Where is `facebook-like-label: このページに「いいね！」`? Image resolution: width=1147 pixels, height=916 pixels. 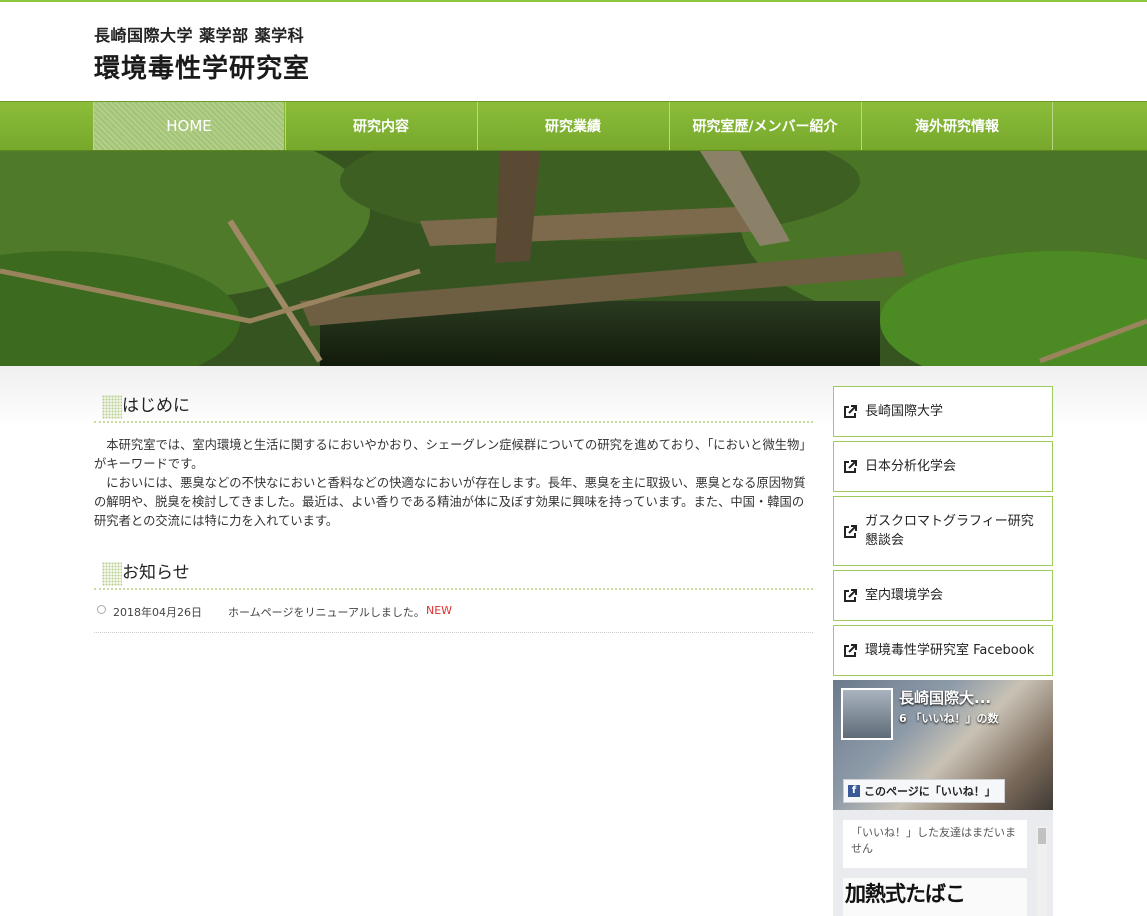 facebook-like-label: このページに「いいね！」 is located at coordinates (930, 791).